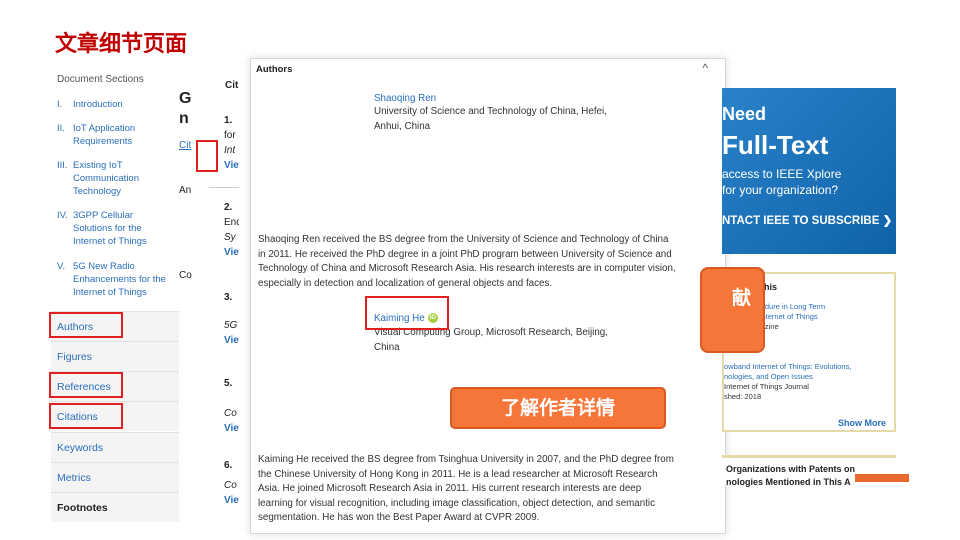 Image resolution: width=960 pixels, height=540 pixels. Describe the element at coordinates (768, 377) in the screenshot. I see `article-line: nologies, and Open Issues` at that location.